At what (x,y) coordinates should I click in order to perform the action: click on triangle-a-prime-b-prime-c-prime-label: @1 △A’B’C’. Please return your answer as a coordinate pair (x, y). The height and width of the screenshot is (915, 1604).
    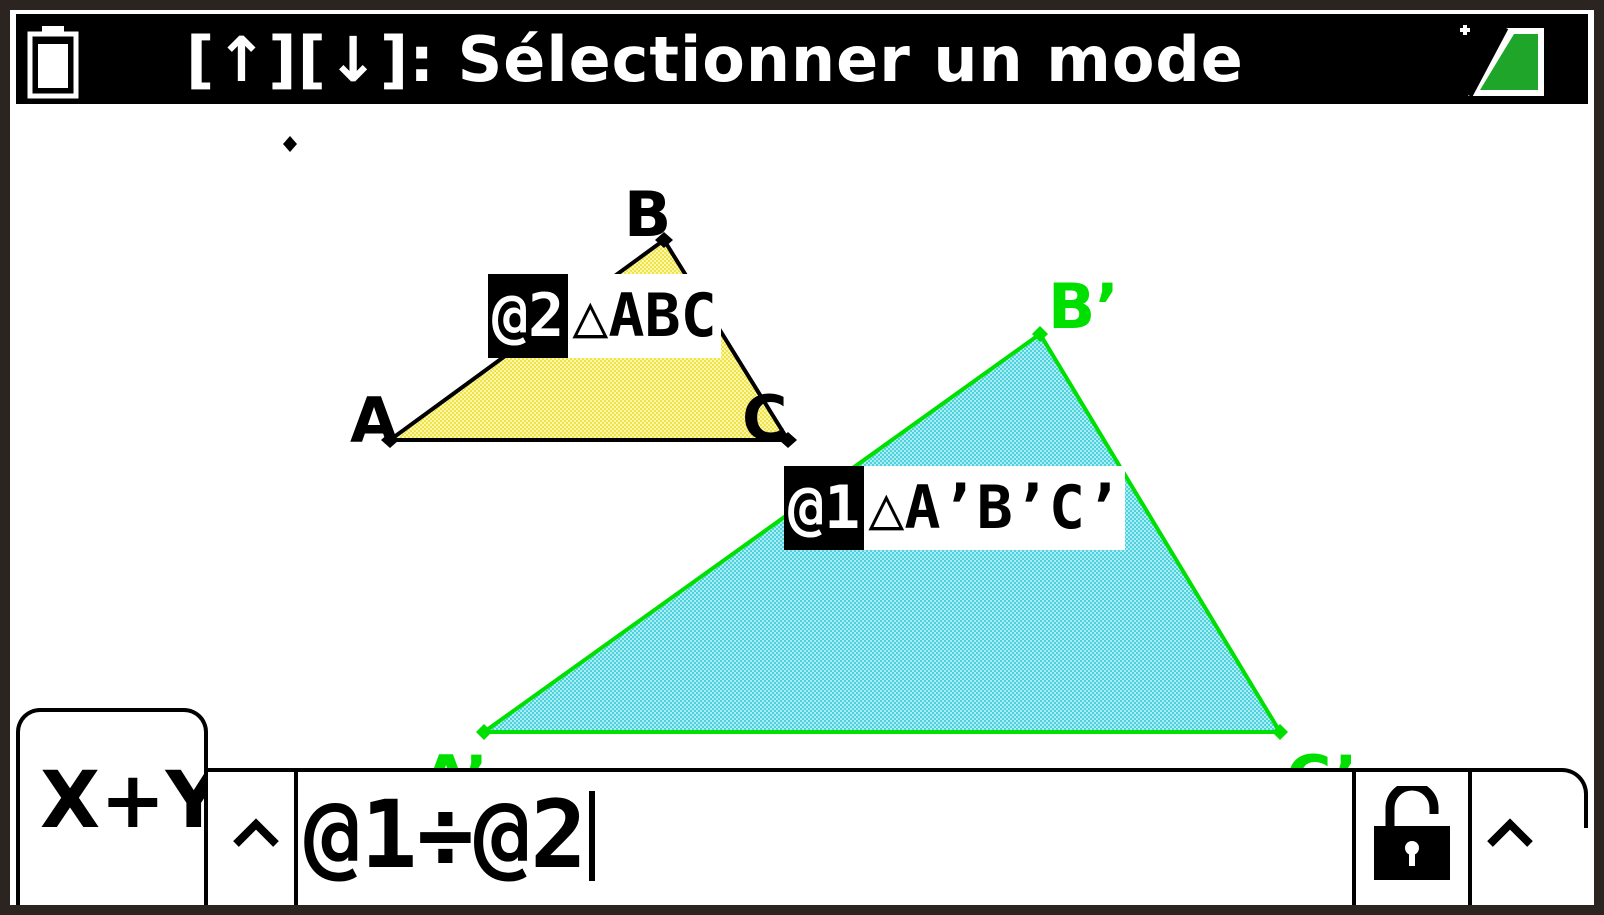
    Looking at the image, I should click on (955, 508).